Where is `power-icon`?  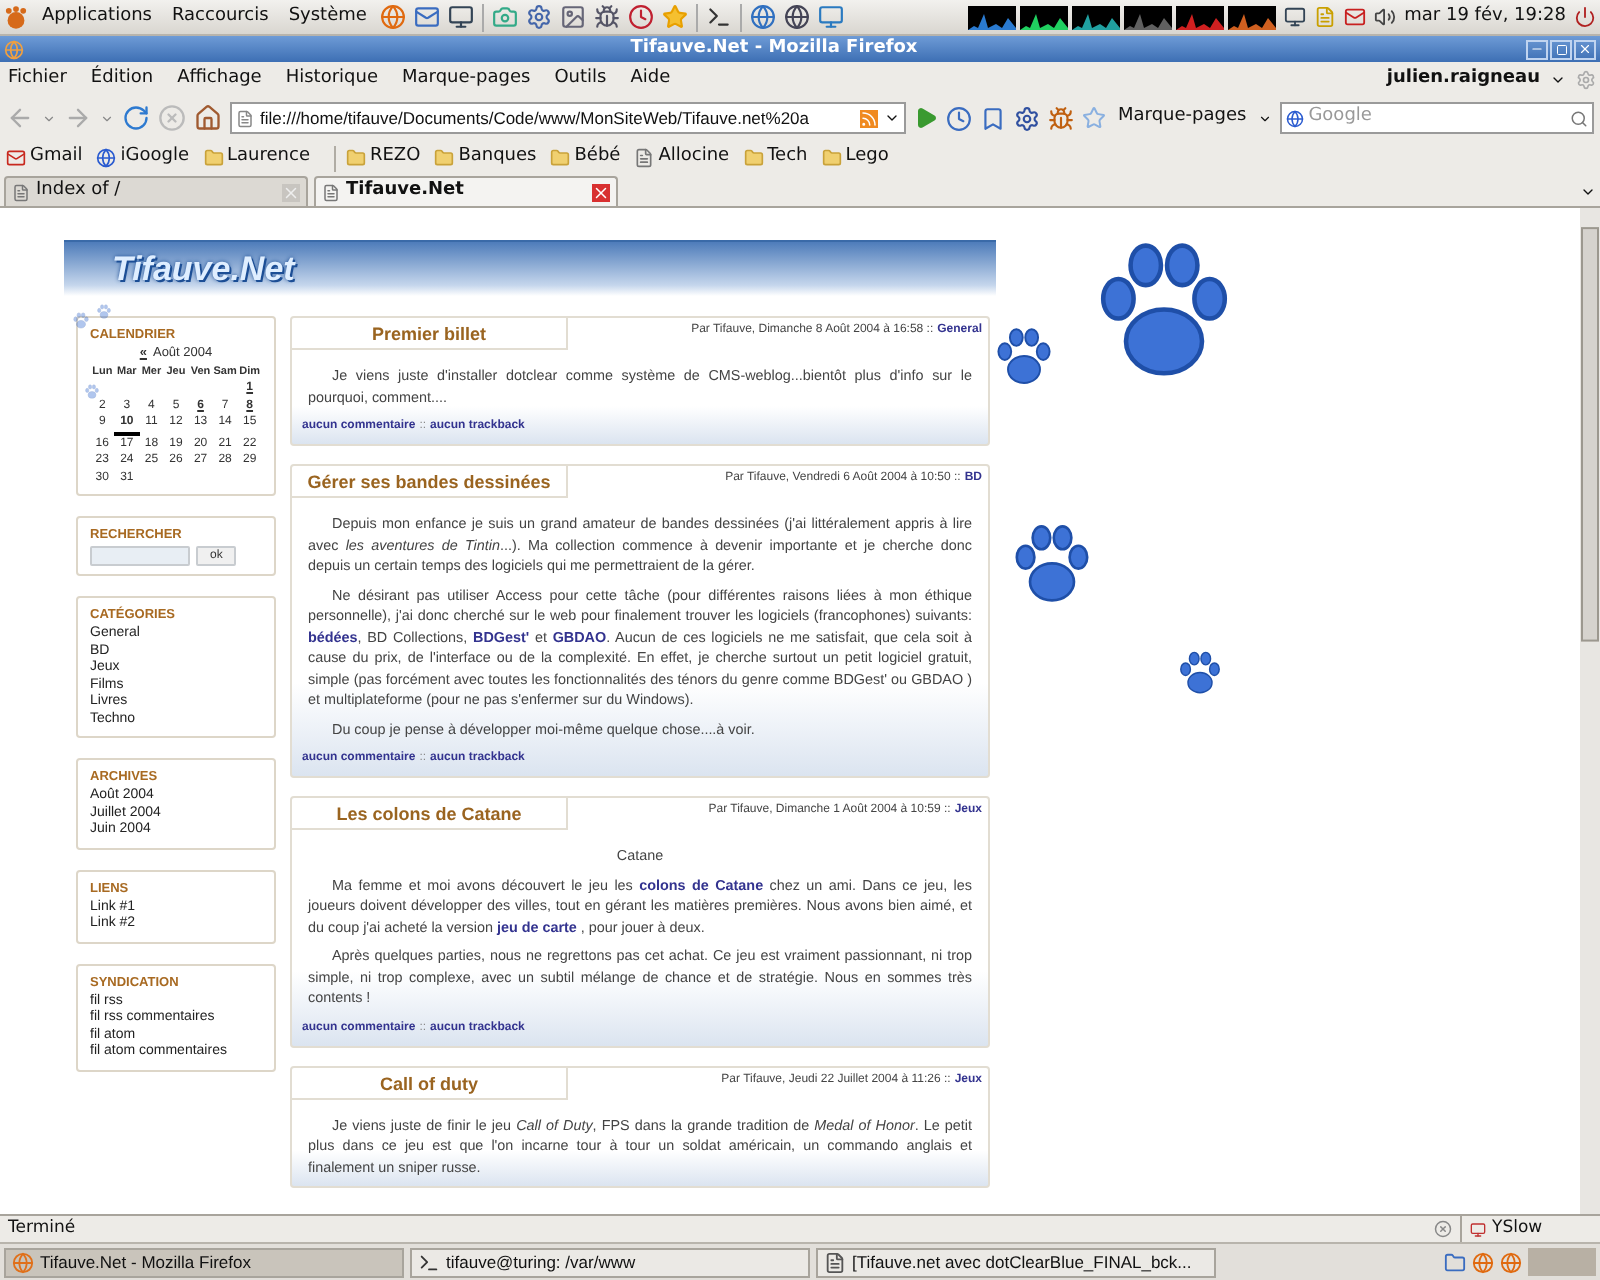 power-icon is located at coordinates (1585, 17).